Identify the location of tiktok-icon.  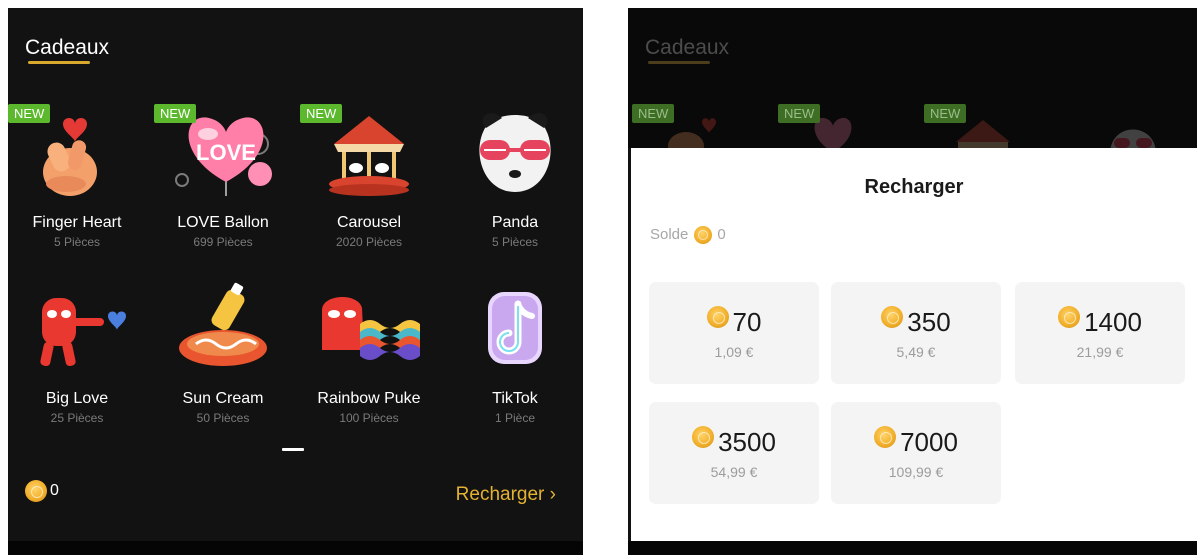
(515, 328).